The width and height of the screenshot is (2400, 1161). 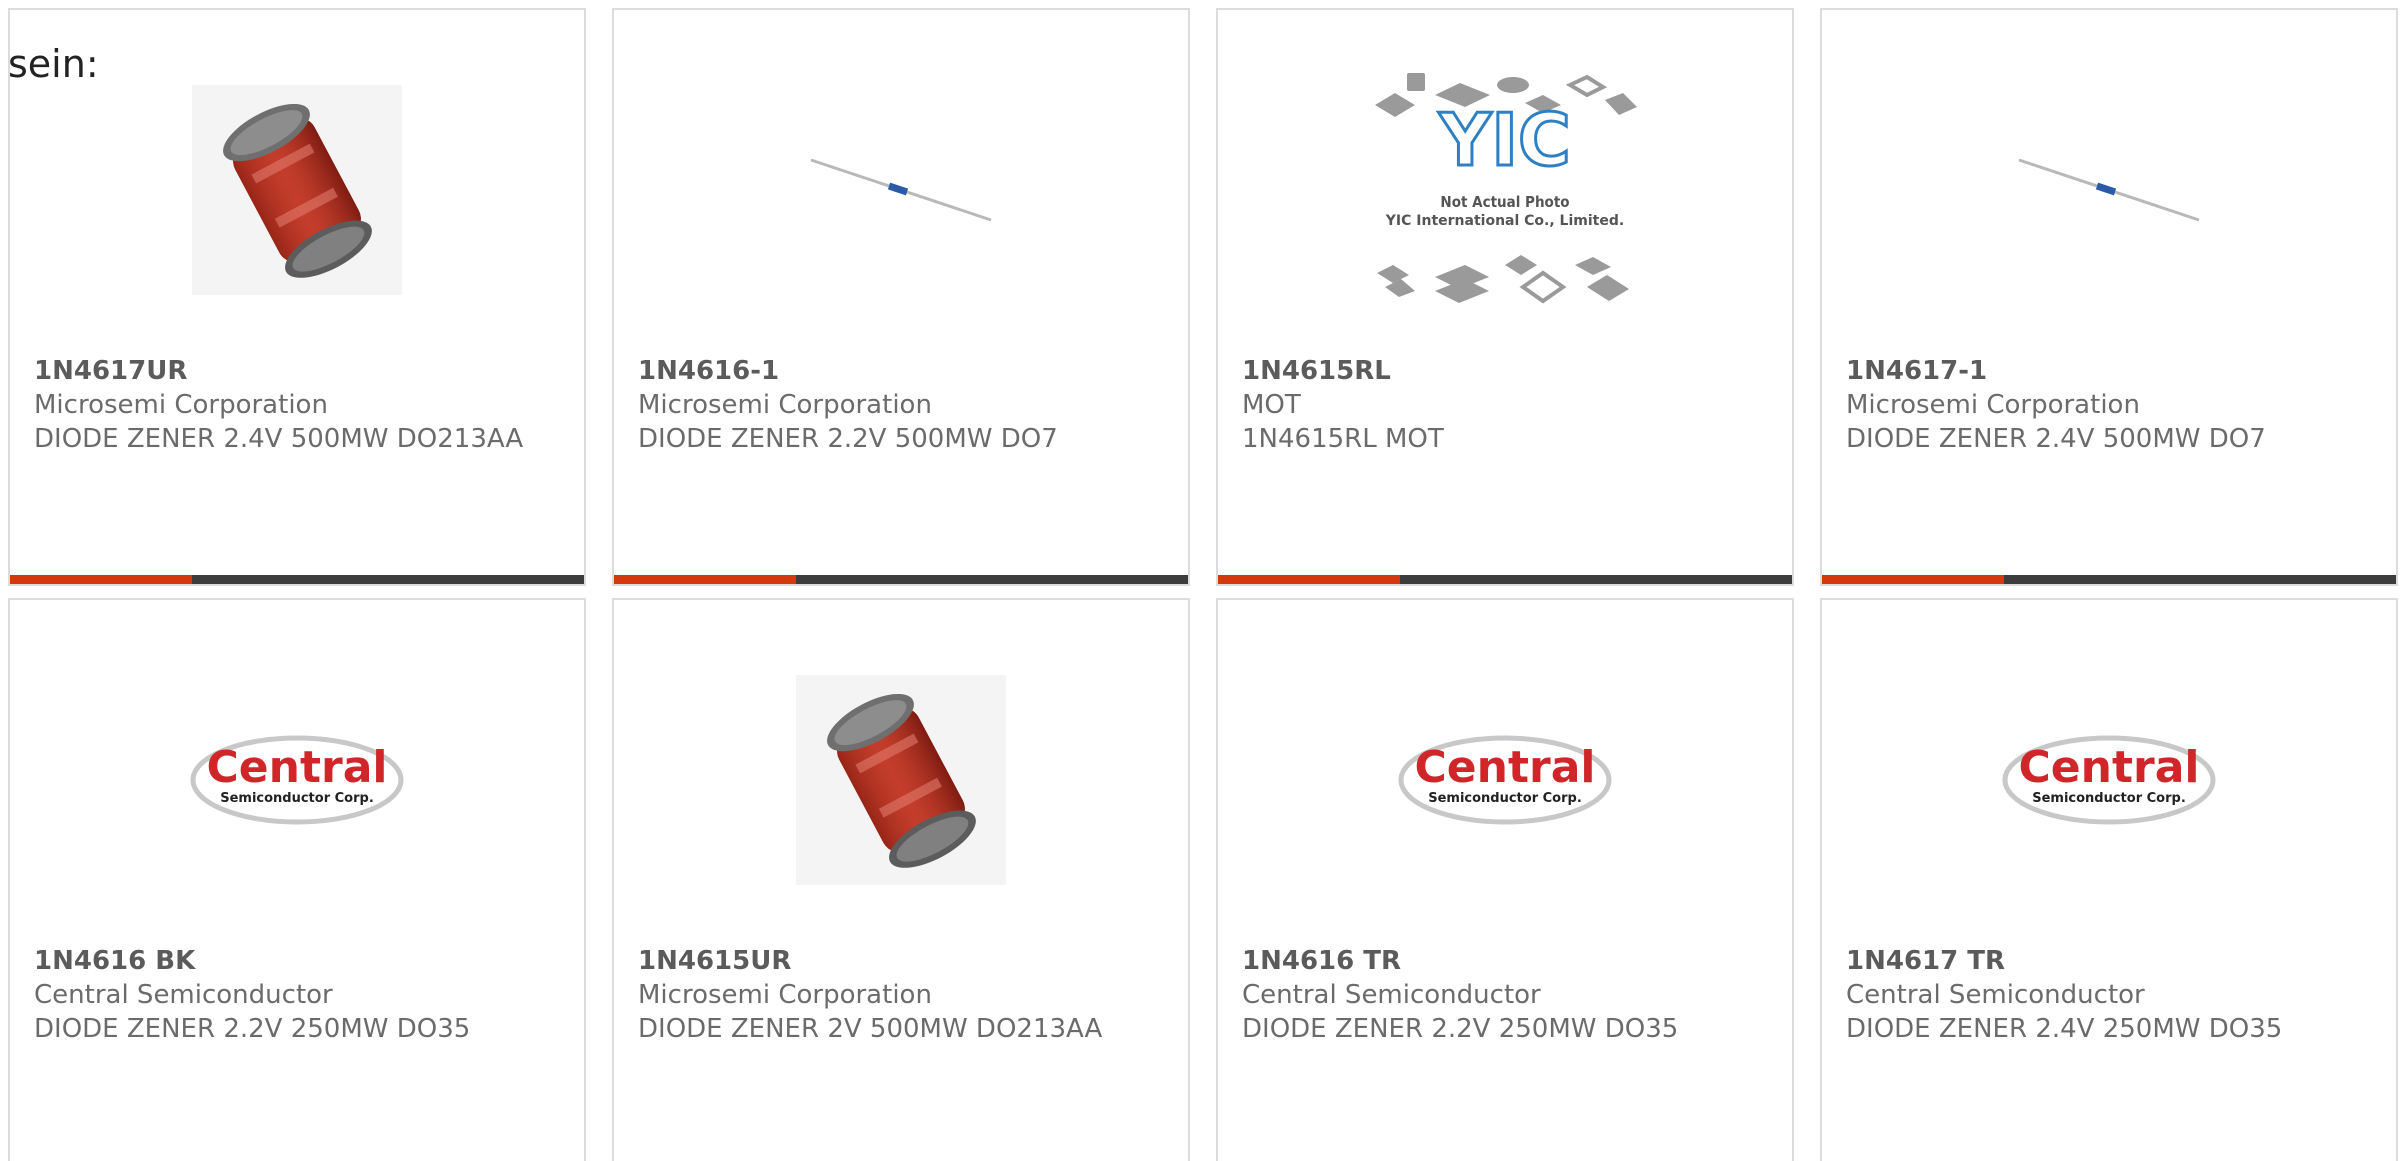 I want to click on product-info: 1N4615RL MOT 1N4615RL MOT, so click(x=1507, y=405).